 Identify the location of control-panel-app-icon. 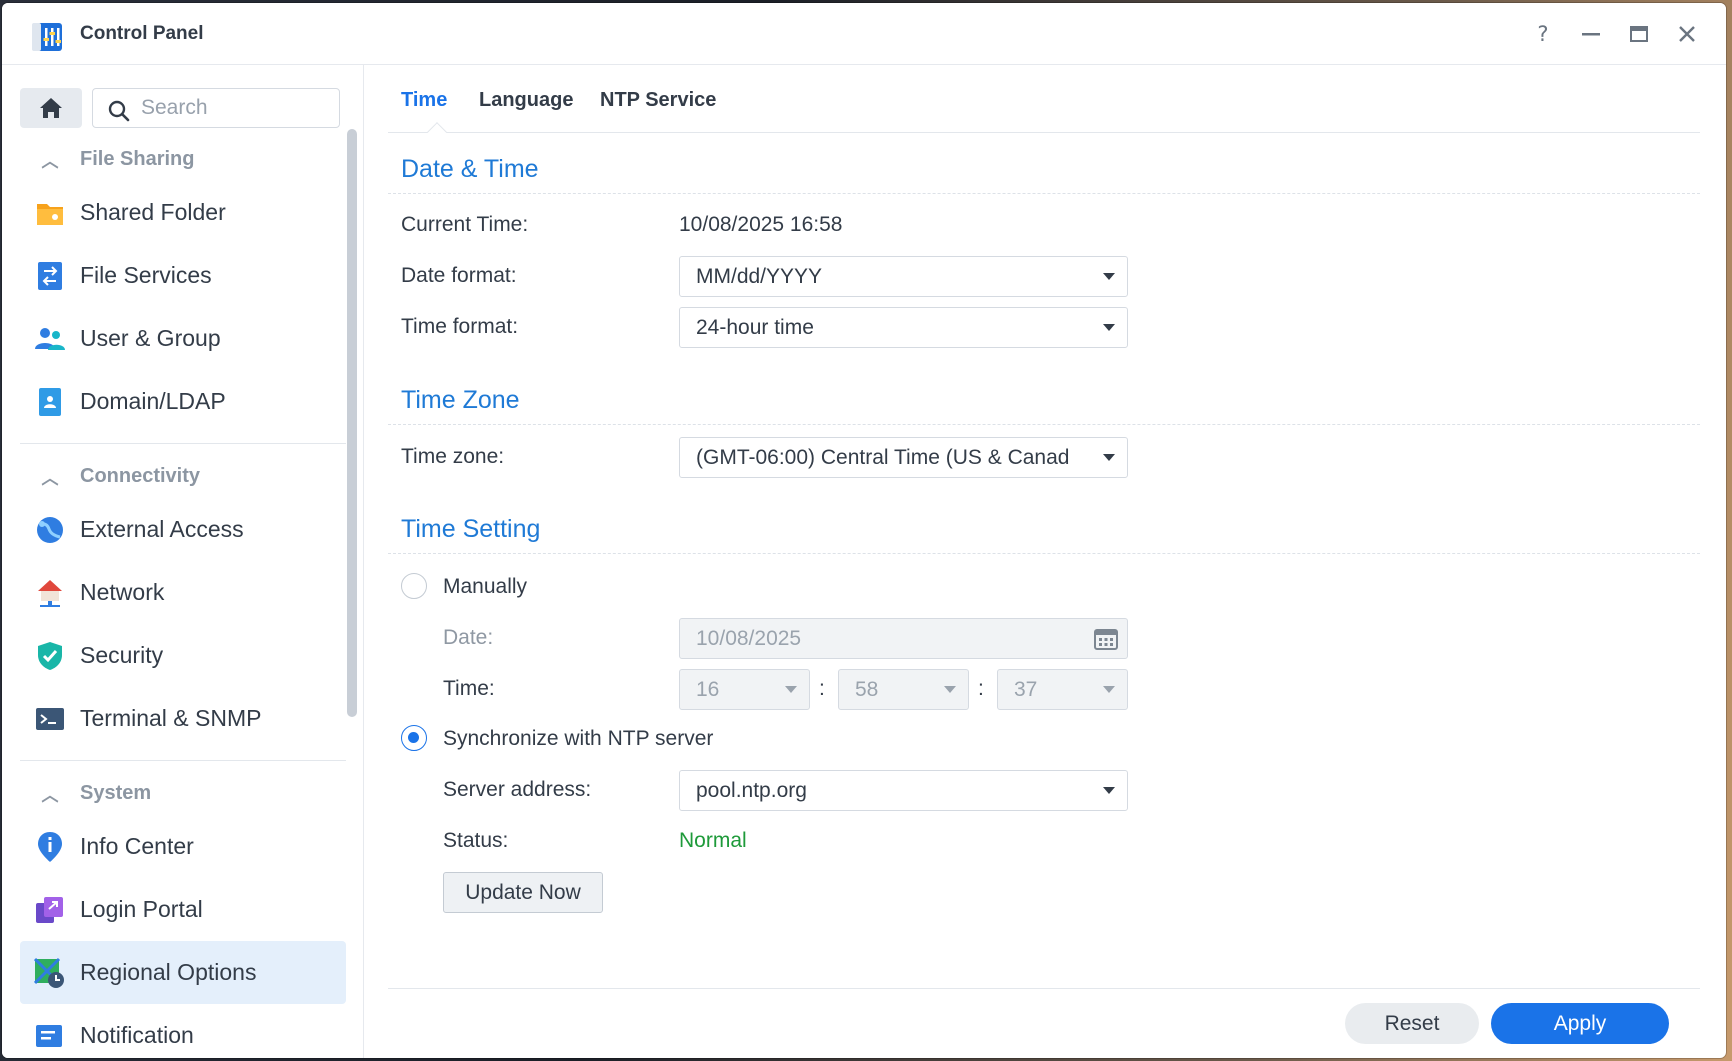
(47, 37).